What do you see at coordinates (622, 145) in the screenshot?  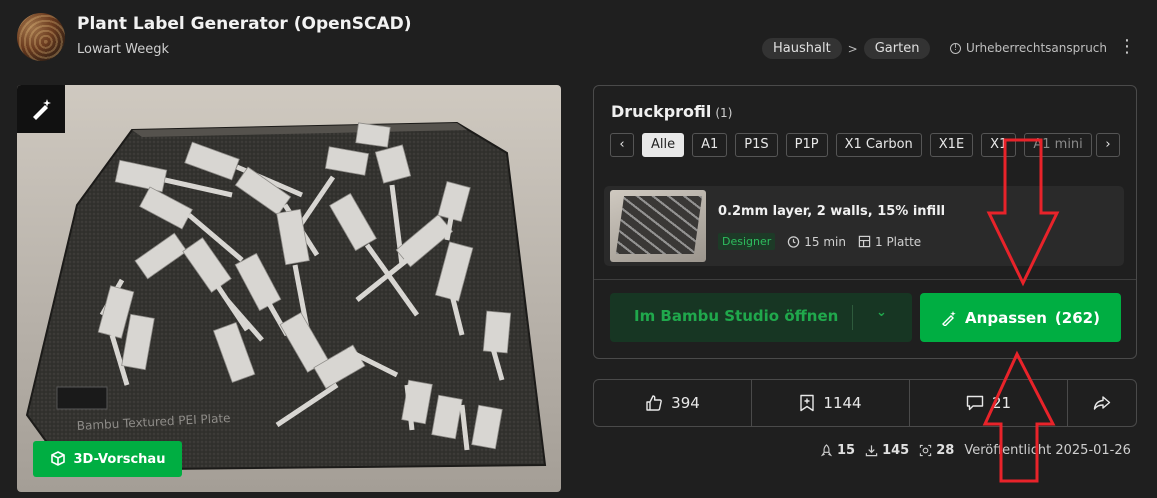 I see `tabs-prev-button: ‹` at bounding box center [622, 145].